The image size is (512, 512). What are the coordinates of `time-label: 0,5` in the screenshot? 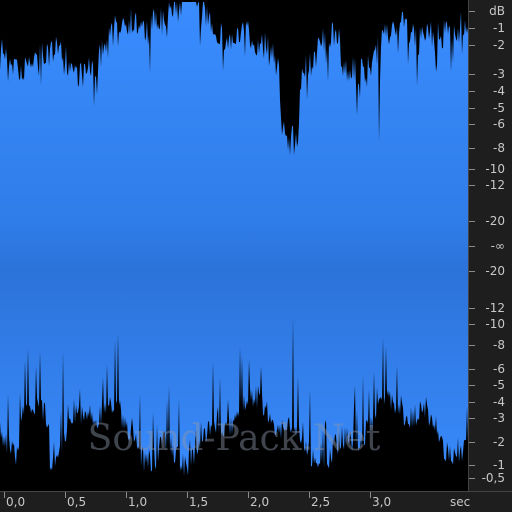 It's located at (77, 502).